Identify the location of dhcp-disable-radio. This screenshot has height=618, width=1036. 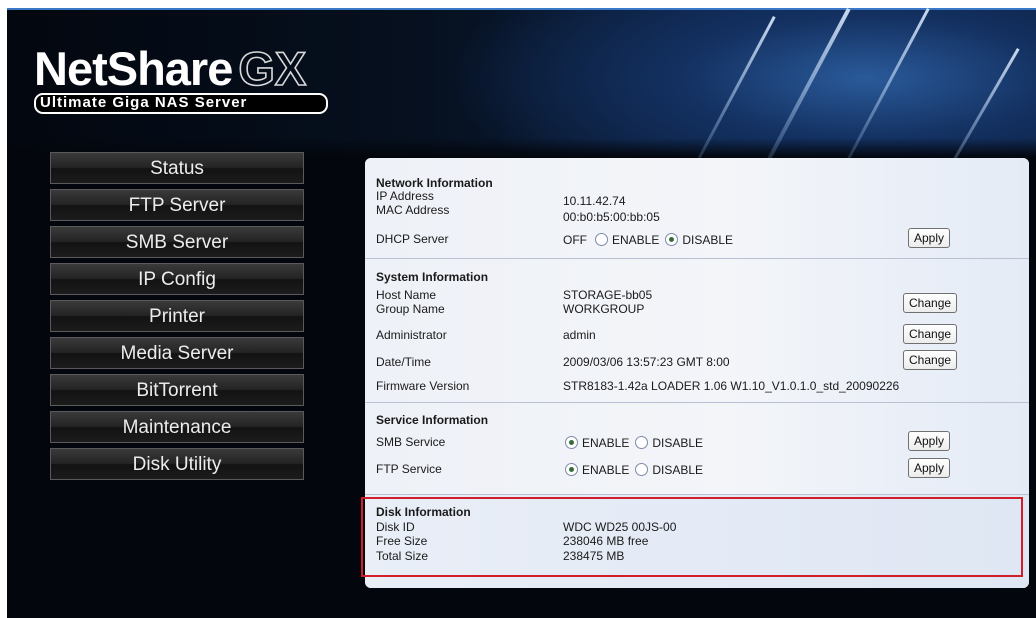
(672, 239).